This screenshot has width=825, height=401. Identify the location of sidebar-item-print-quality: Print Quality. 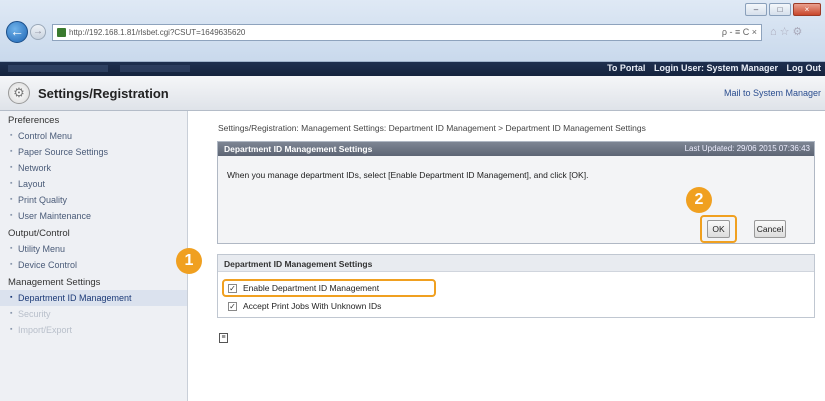
(93, 200).